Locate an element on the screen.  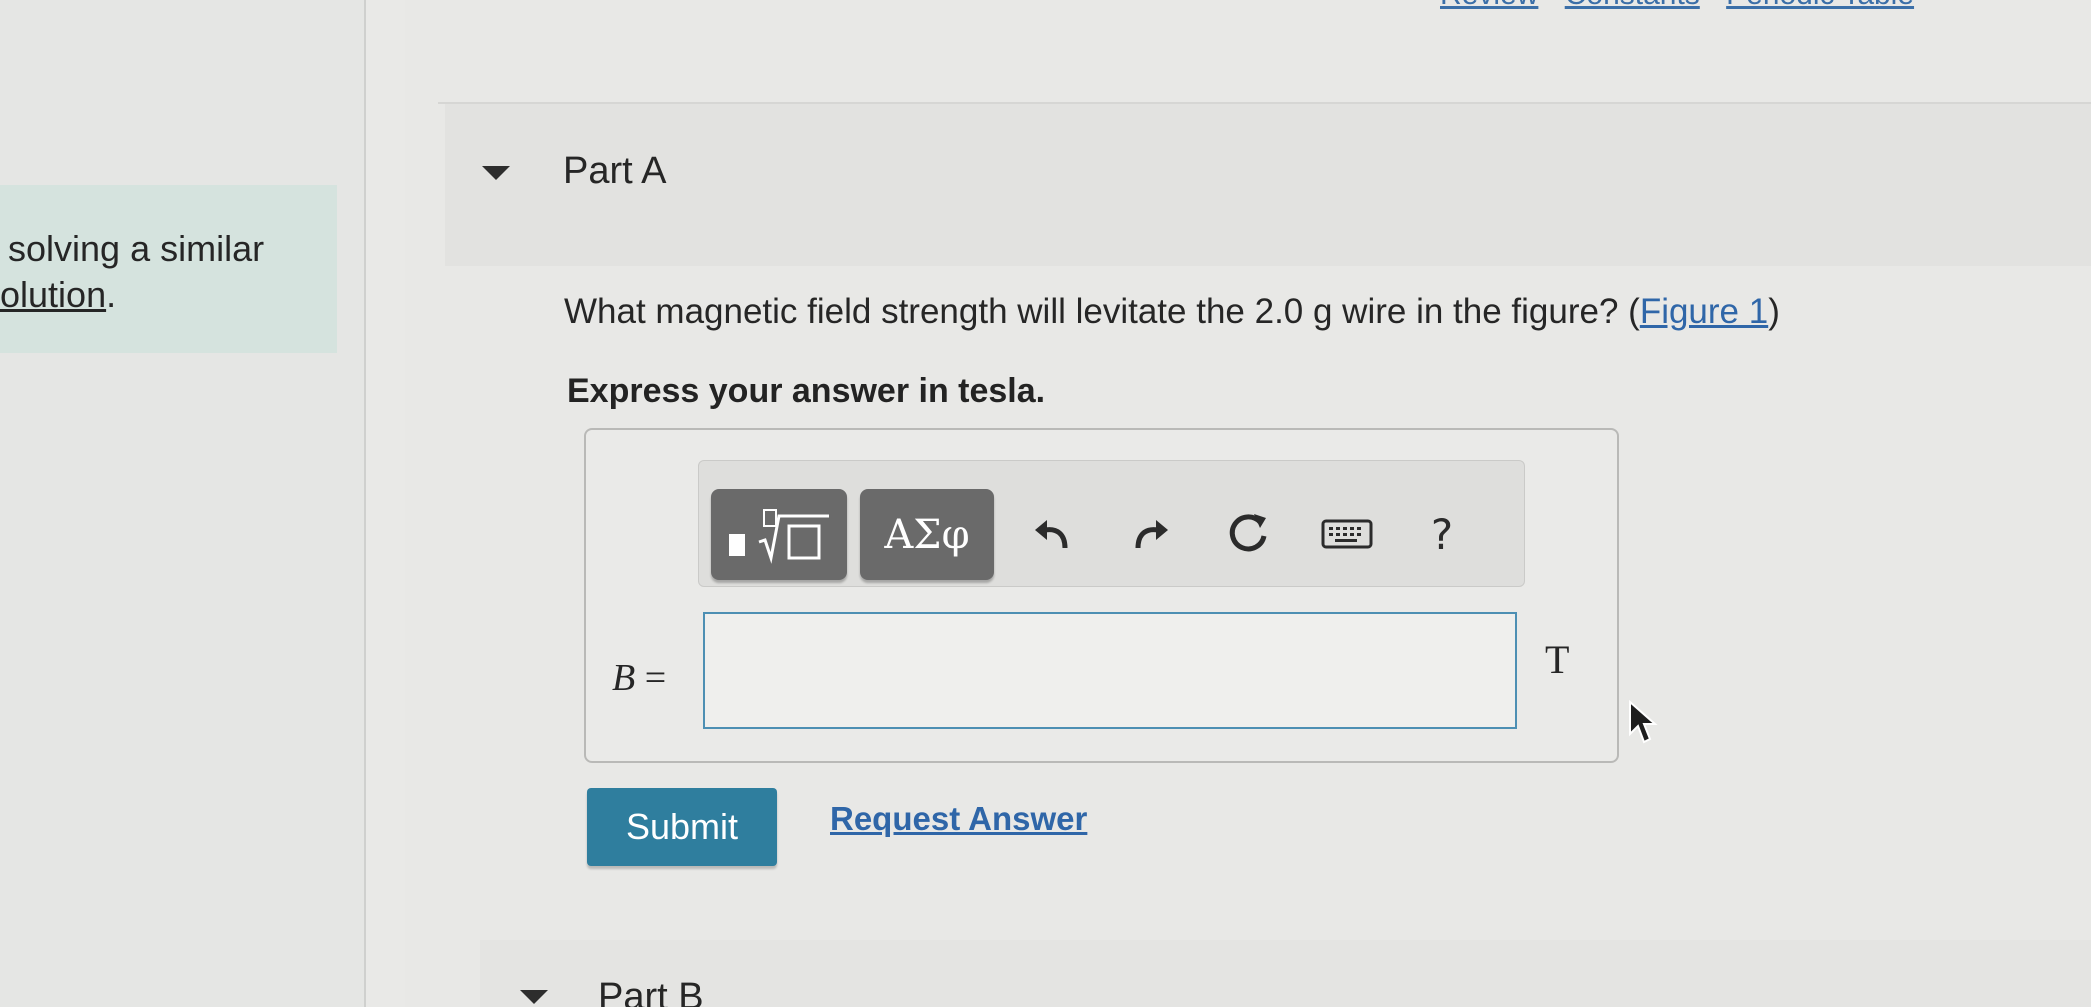
hint-suffix: . is located at coordinates (111, 294).